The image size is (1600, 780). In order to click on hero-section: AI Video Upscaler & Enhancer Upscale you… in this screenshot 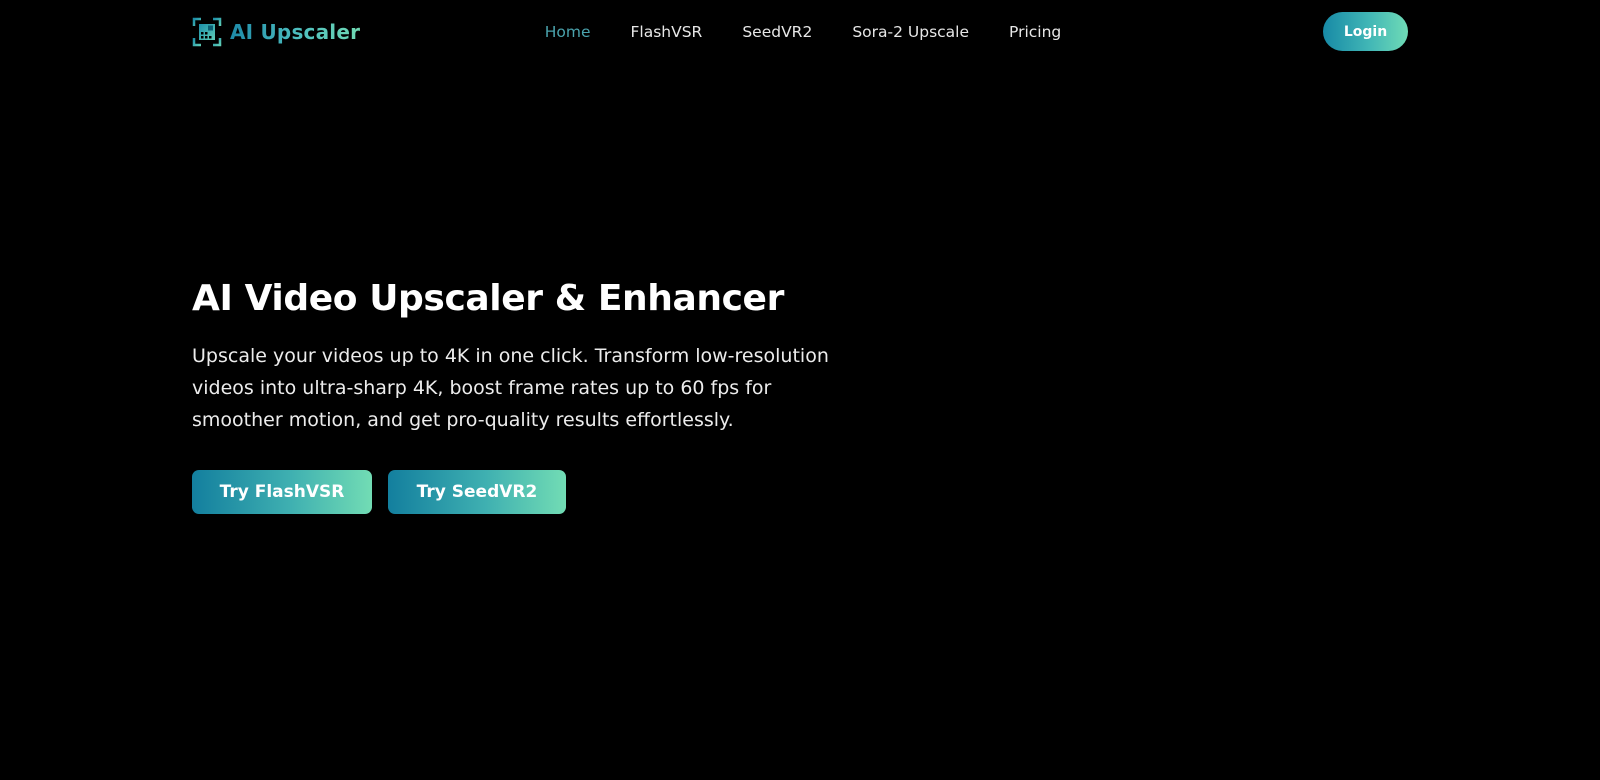, I will do `click(542, 392)`.